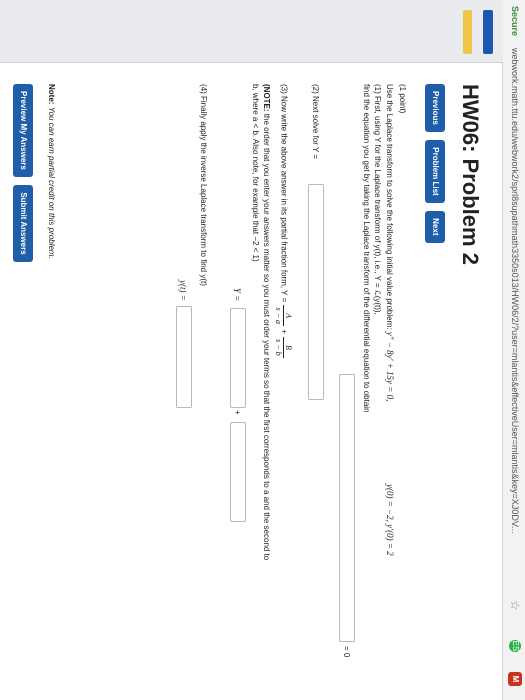 The height and width of the screenshot is (700, 525). What do you see at coordinates (288, 347) in the screenshot?
I see `fraction-b-numerator: B` at bounding box center [288, 347].